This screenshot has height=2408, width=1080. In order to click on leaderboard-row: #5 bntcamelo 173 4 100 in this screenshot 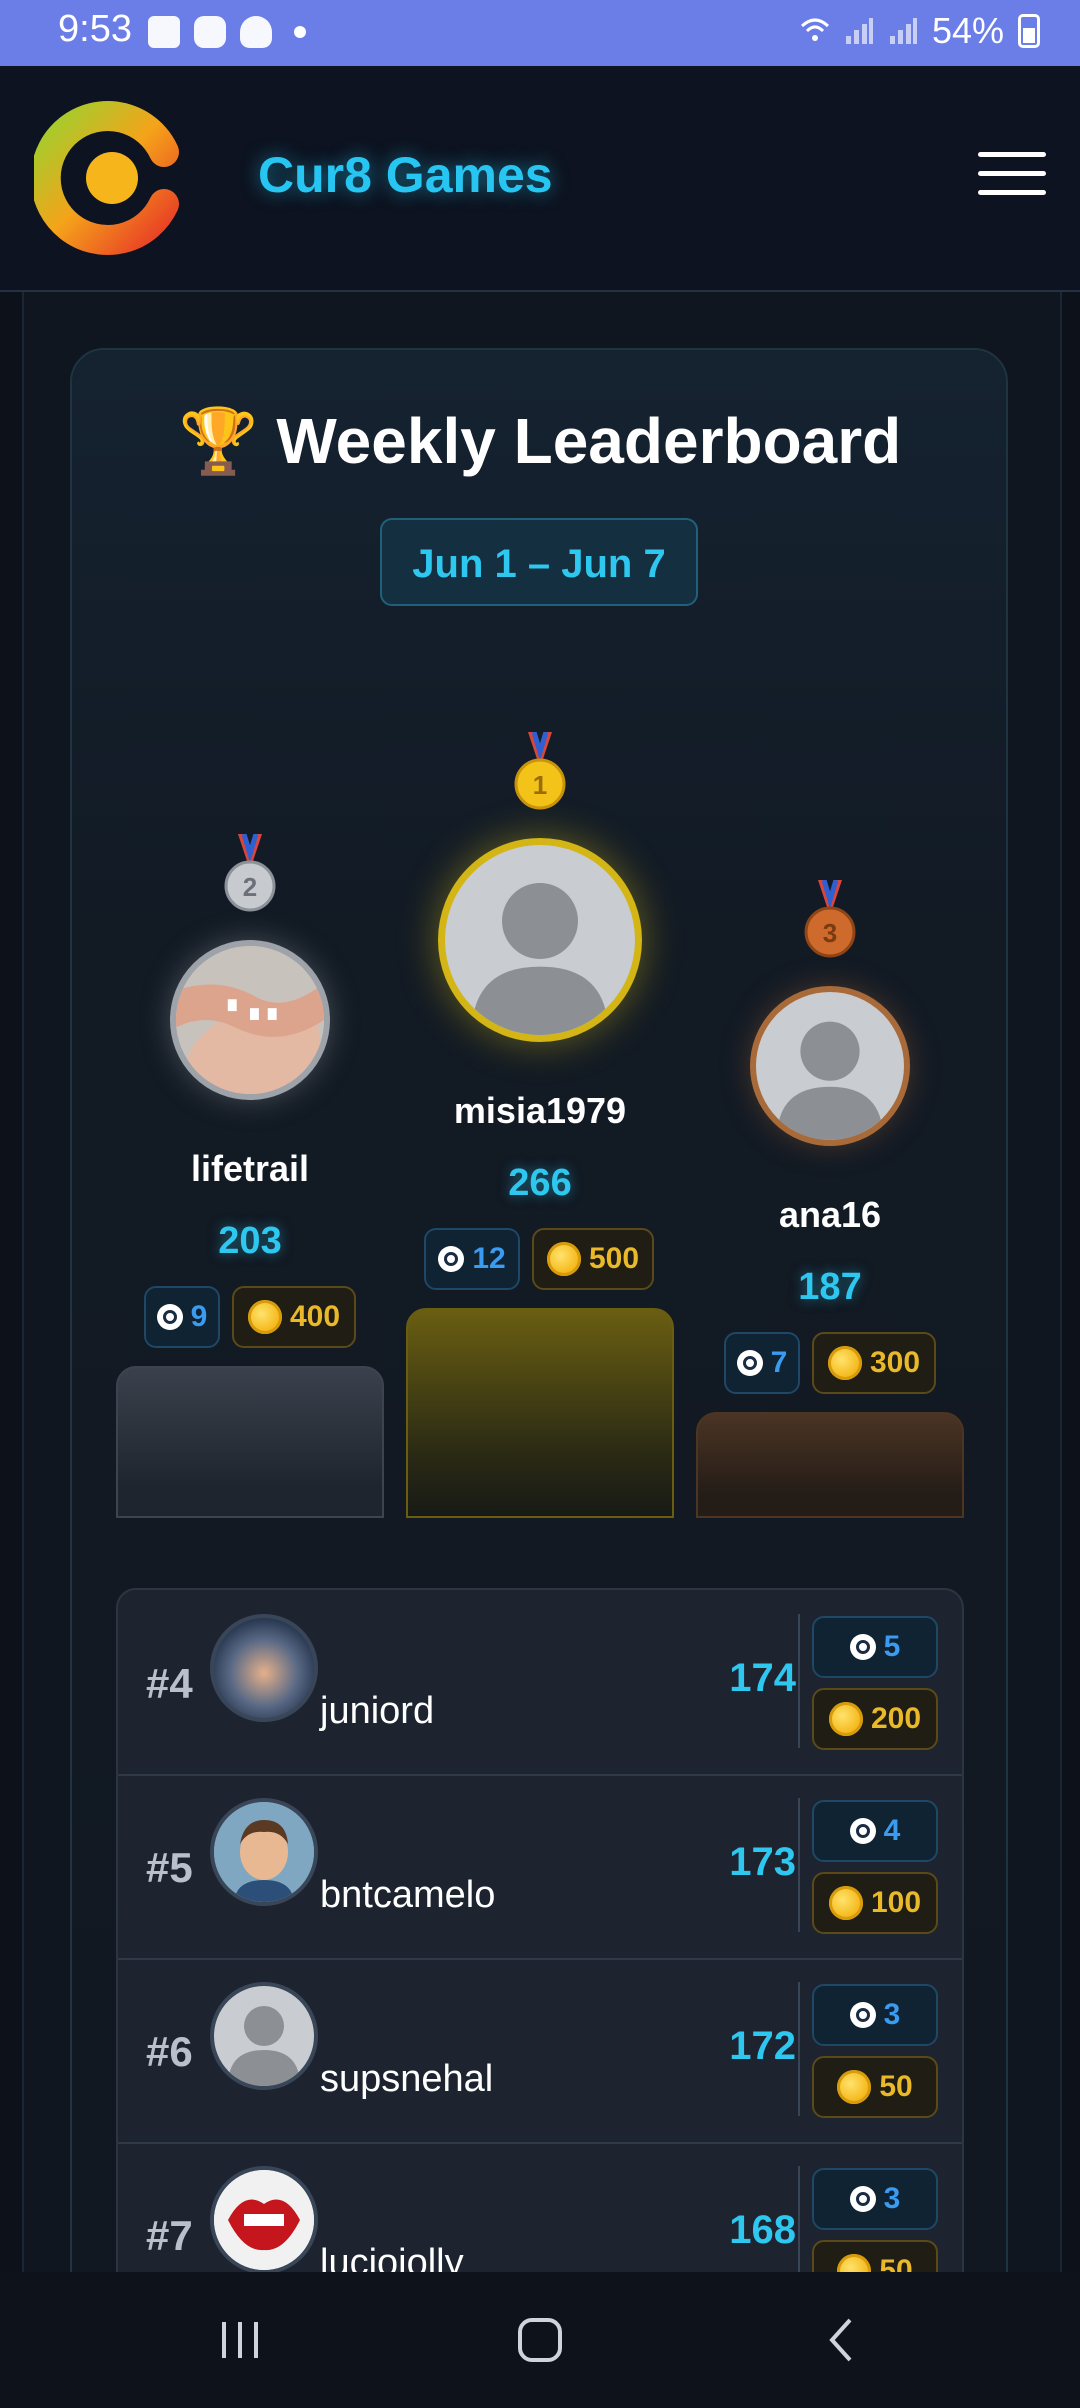, I will do `click(540, 1867)`.